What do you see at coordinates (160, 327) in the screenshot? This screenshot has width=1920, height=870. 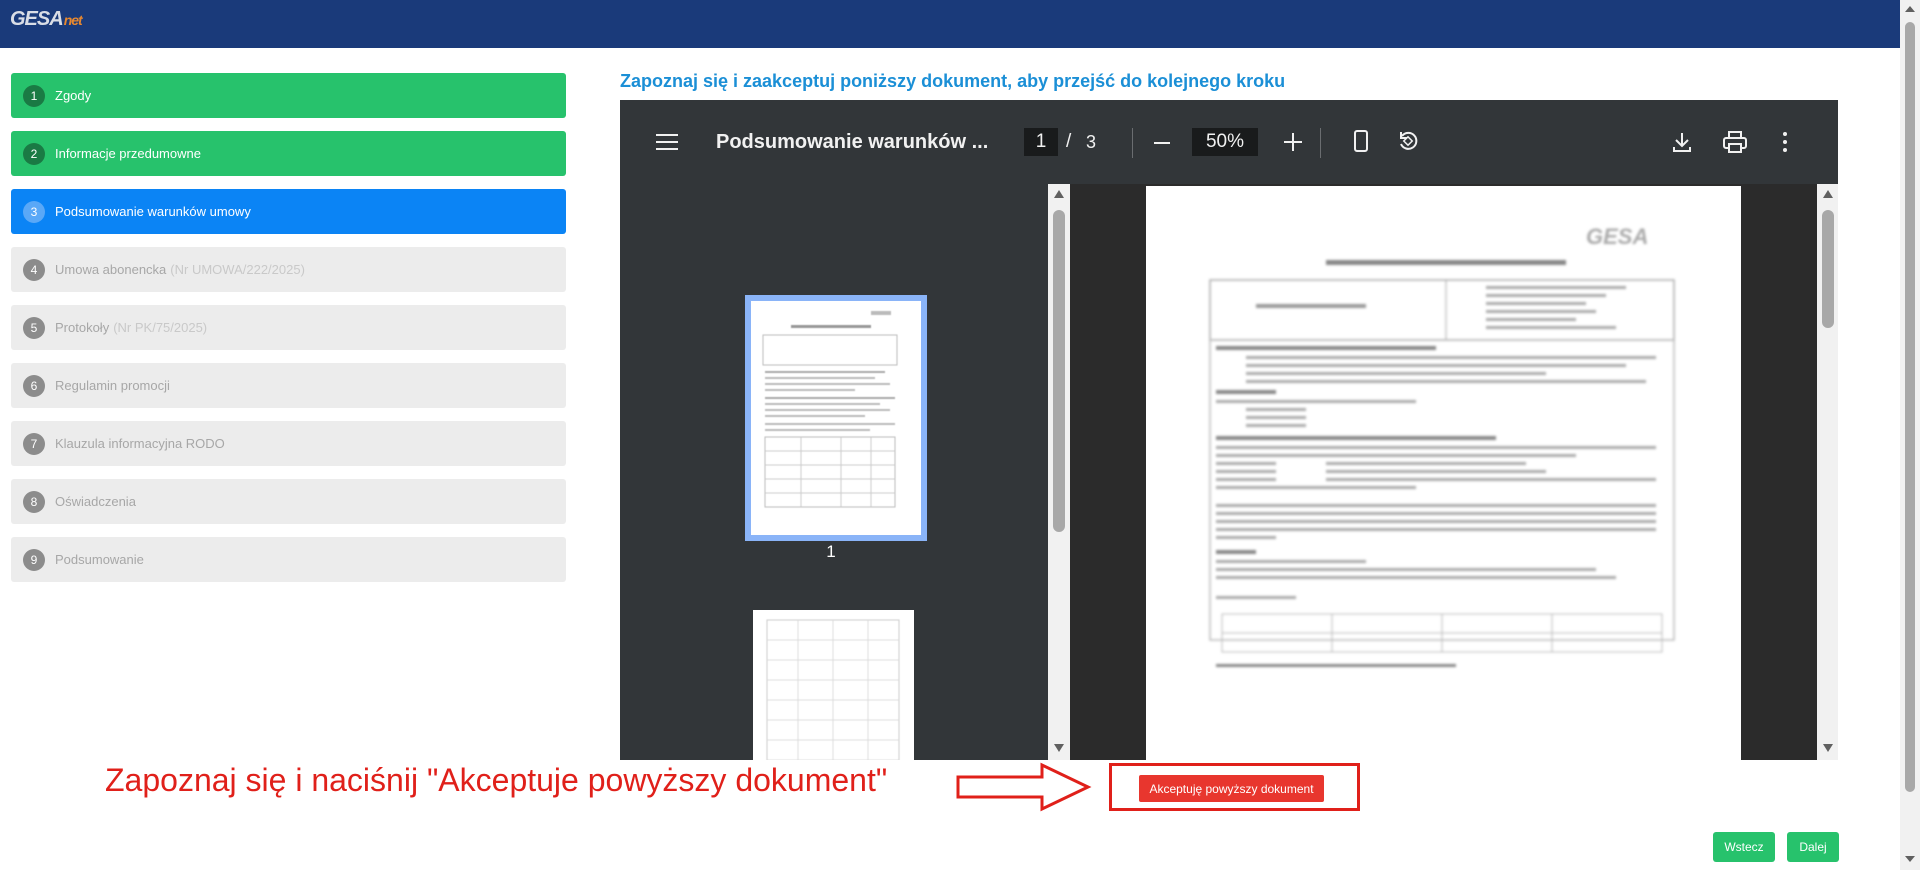 I see `step-sublabel: (Nr PK/75/2025)` at bounding box center [160, 327].